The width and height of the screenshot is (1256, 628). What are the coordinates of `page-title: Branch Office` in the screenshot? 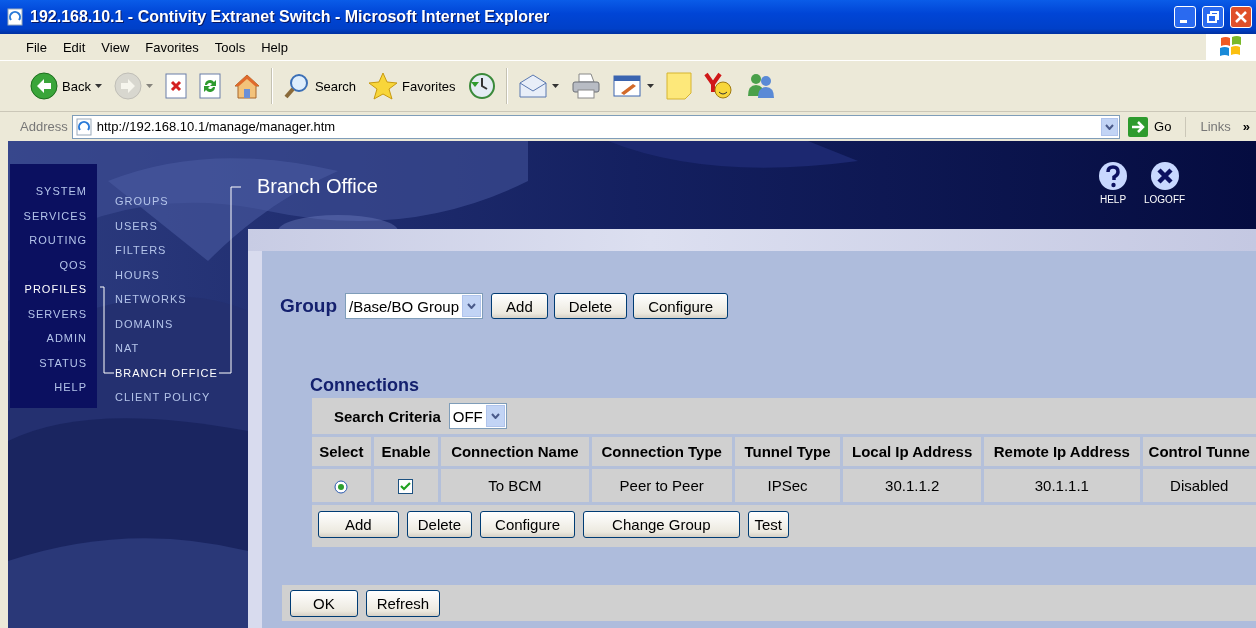 It's located at (317, 186).